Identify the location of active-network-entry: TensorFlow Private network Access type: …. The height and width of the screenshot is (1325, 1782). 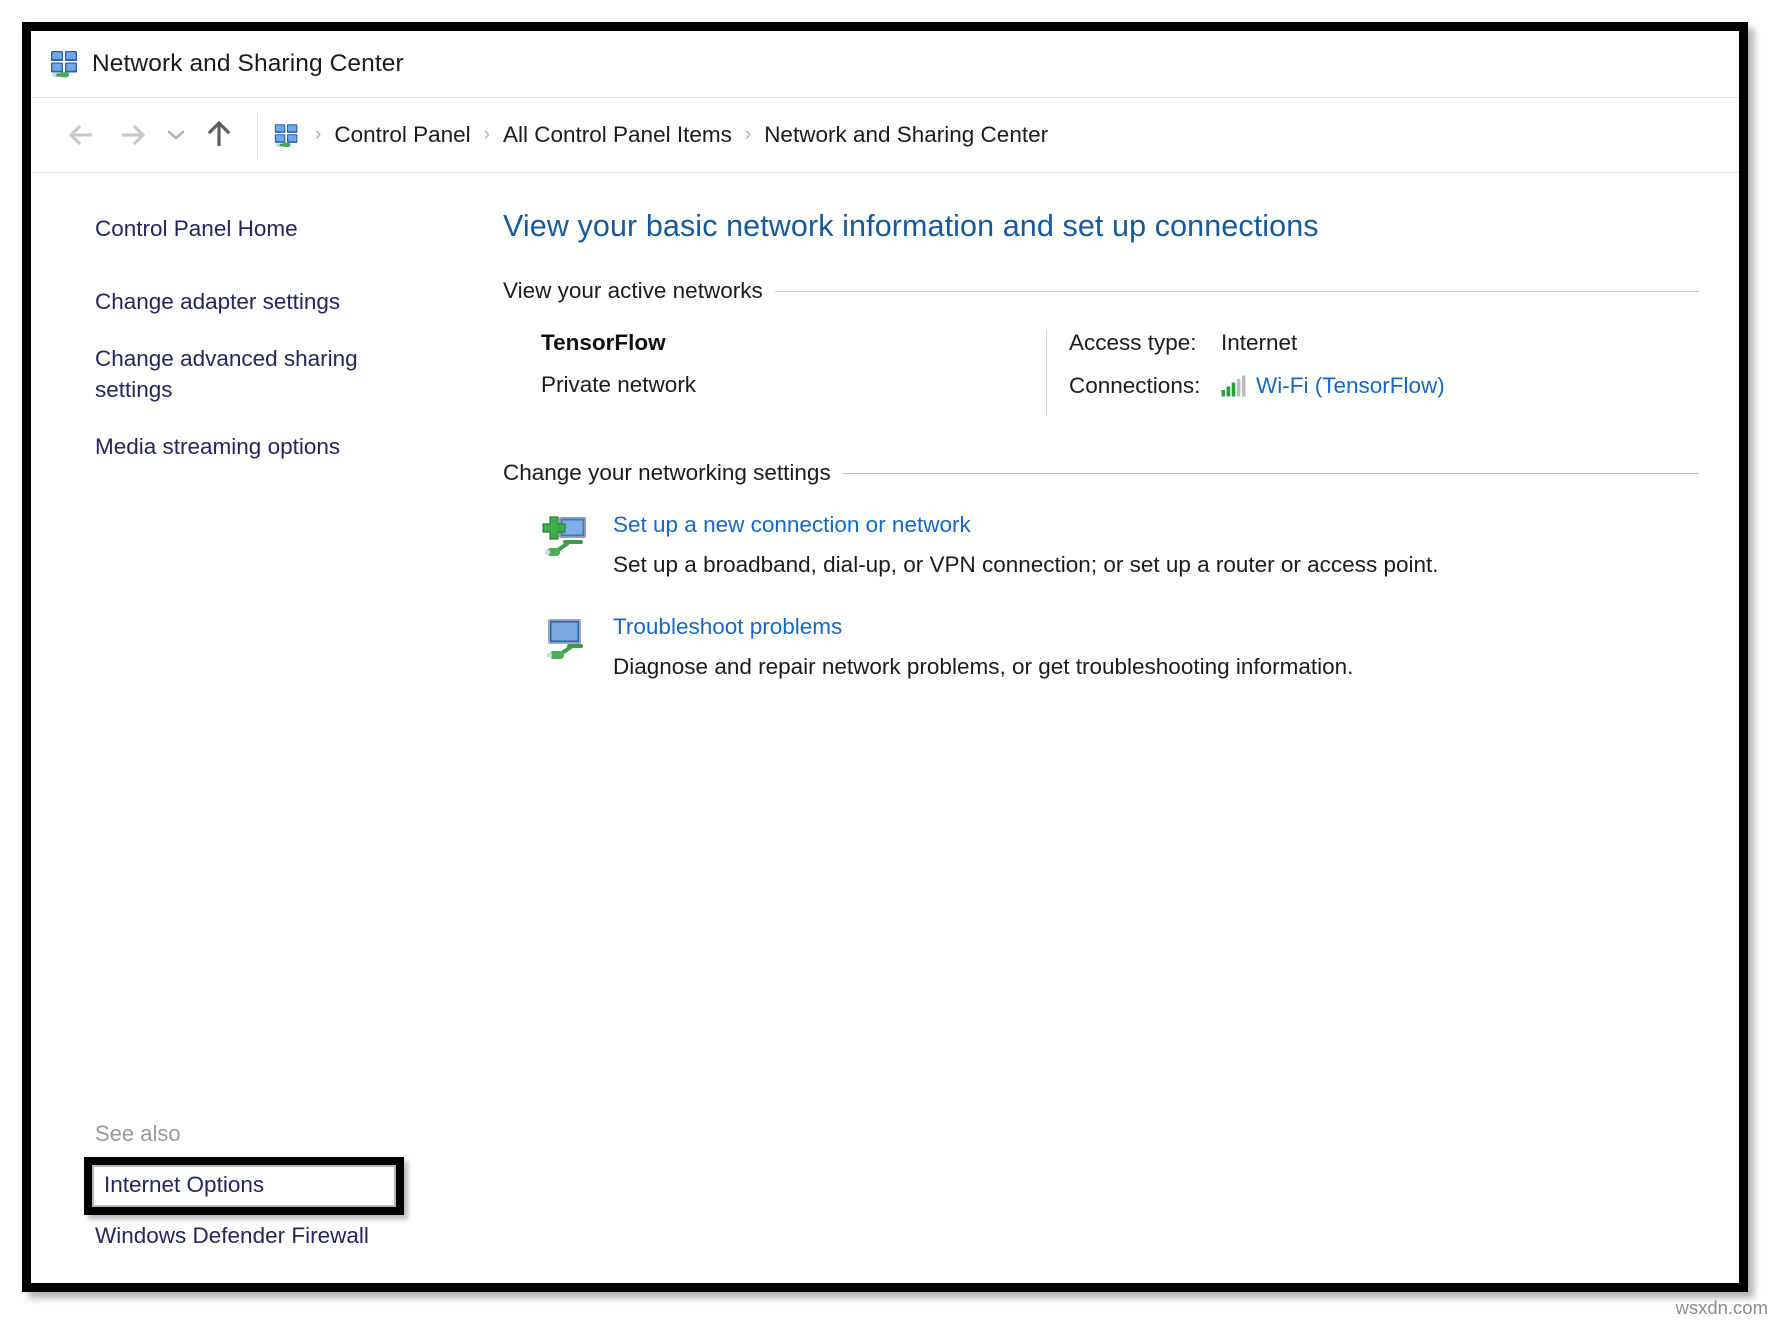
(1101, 373).